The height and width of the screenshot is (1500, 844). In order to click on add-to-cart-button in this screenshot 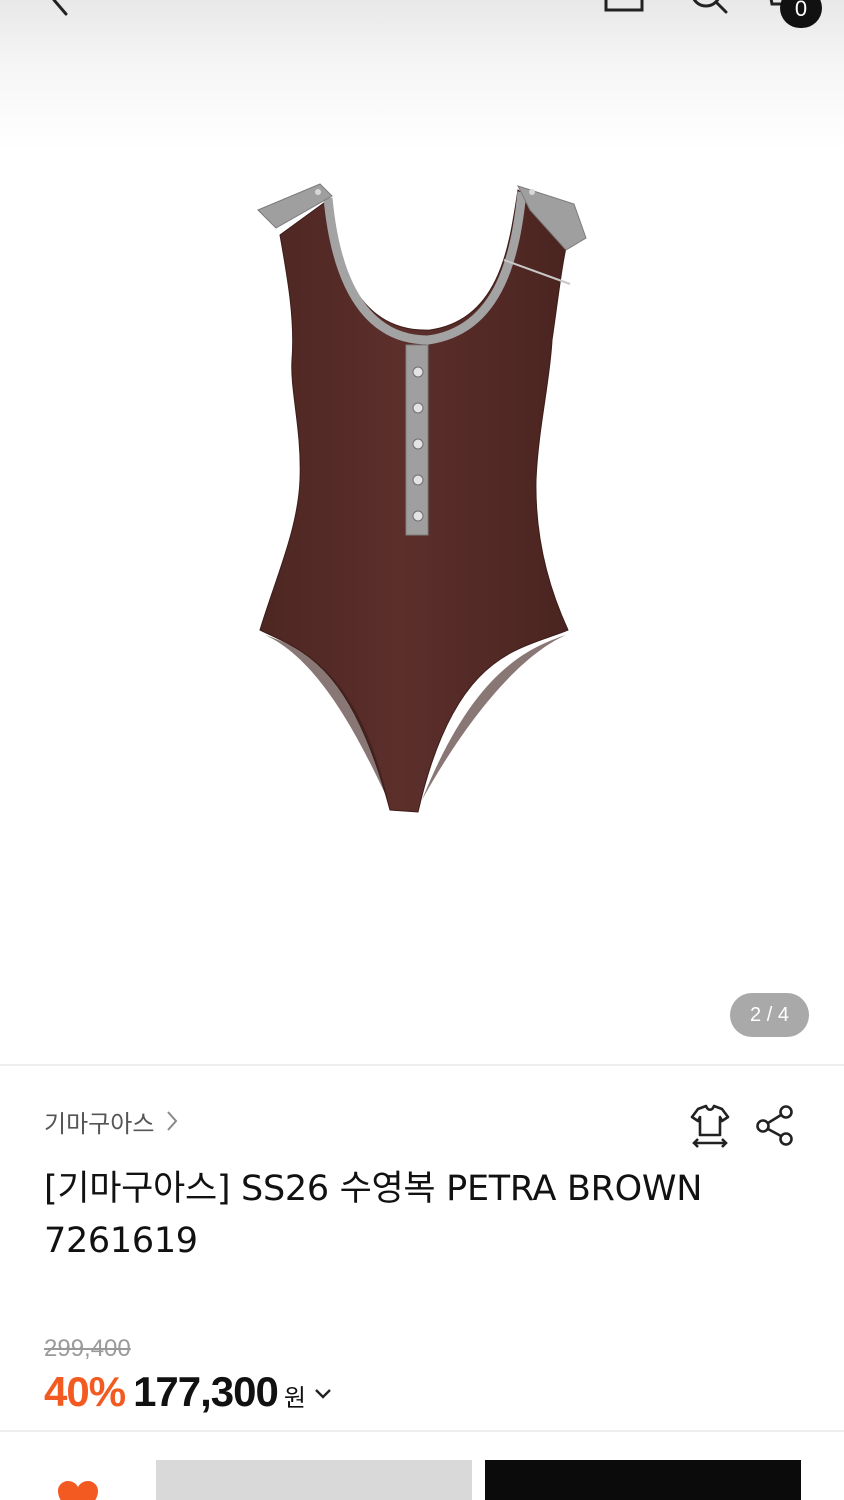, I will do `click(314, 1480)`.